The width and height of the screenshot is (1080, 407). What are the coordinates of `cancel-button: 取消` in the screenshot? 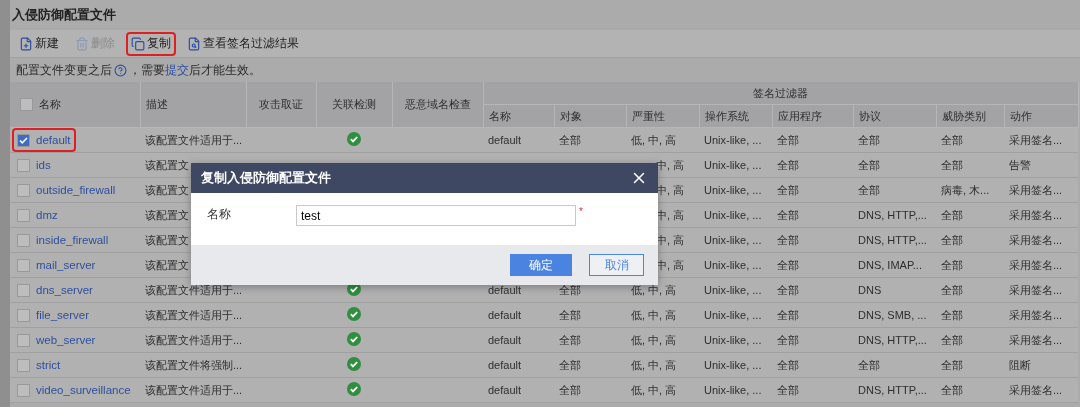 It's located at (616, 265).